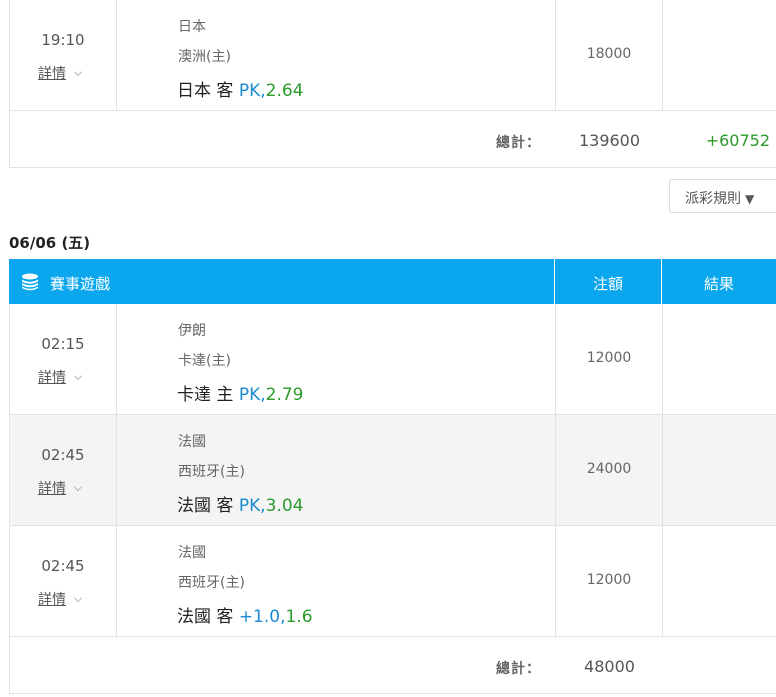 The height and width of the screenshot is (697, 776). I want to click on match-cell: 日本 澳洲(主) 日本 客 PK,2.64, so click(336, 55).